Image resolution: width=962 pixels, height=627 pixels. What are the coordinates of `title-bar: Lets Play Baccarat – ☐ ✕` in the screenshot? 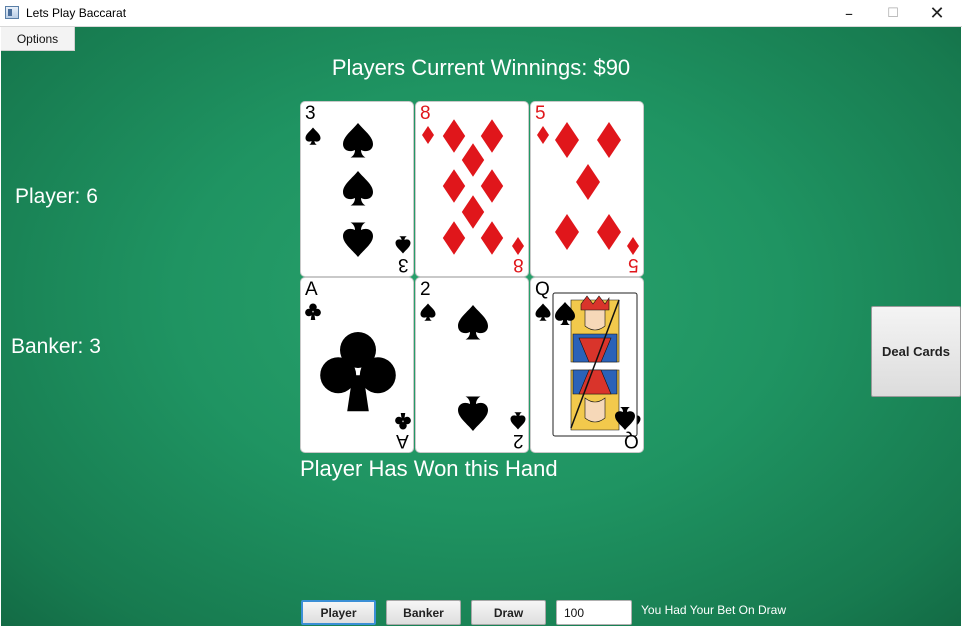 It's located at (481, 13).